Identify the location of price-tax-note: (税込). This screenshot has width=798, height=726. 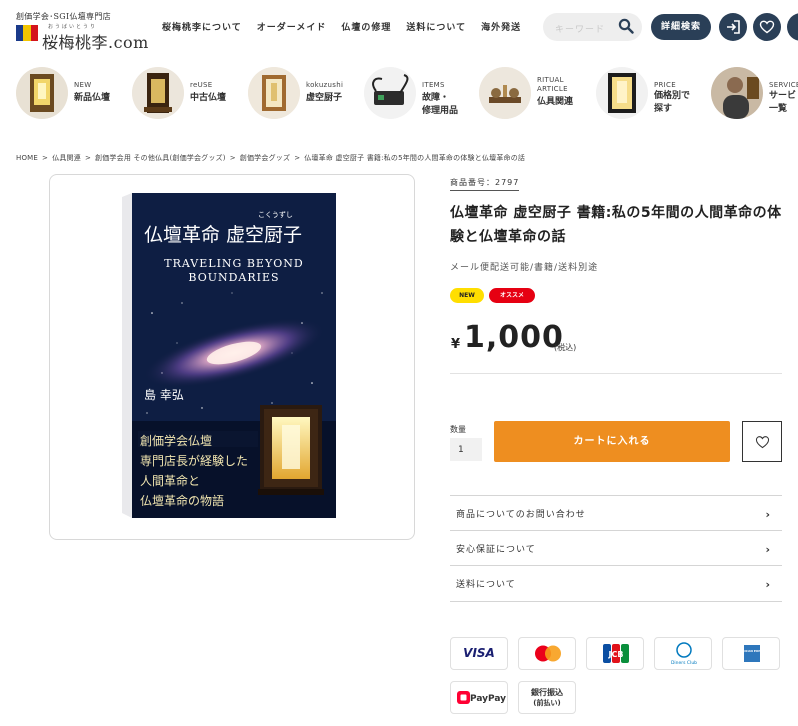
(565, 347).